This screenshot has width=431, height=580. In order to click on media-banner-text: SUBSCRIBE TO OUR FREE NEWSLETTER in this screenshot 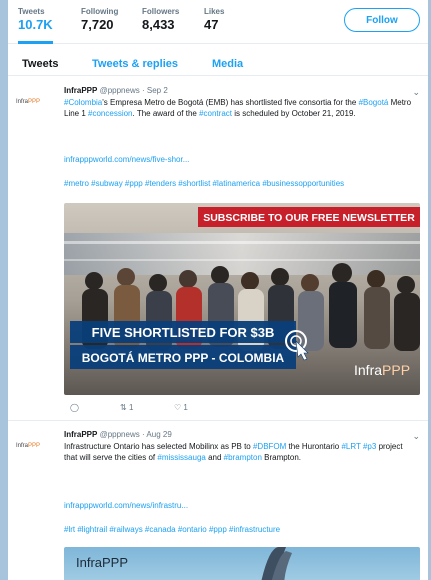, I will do `click(309, 218)`.